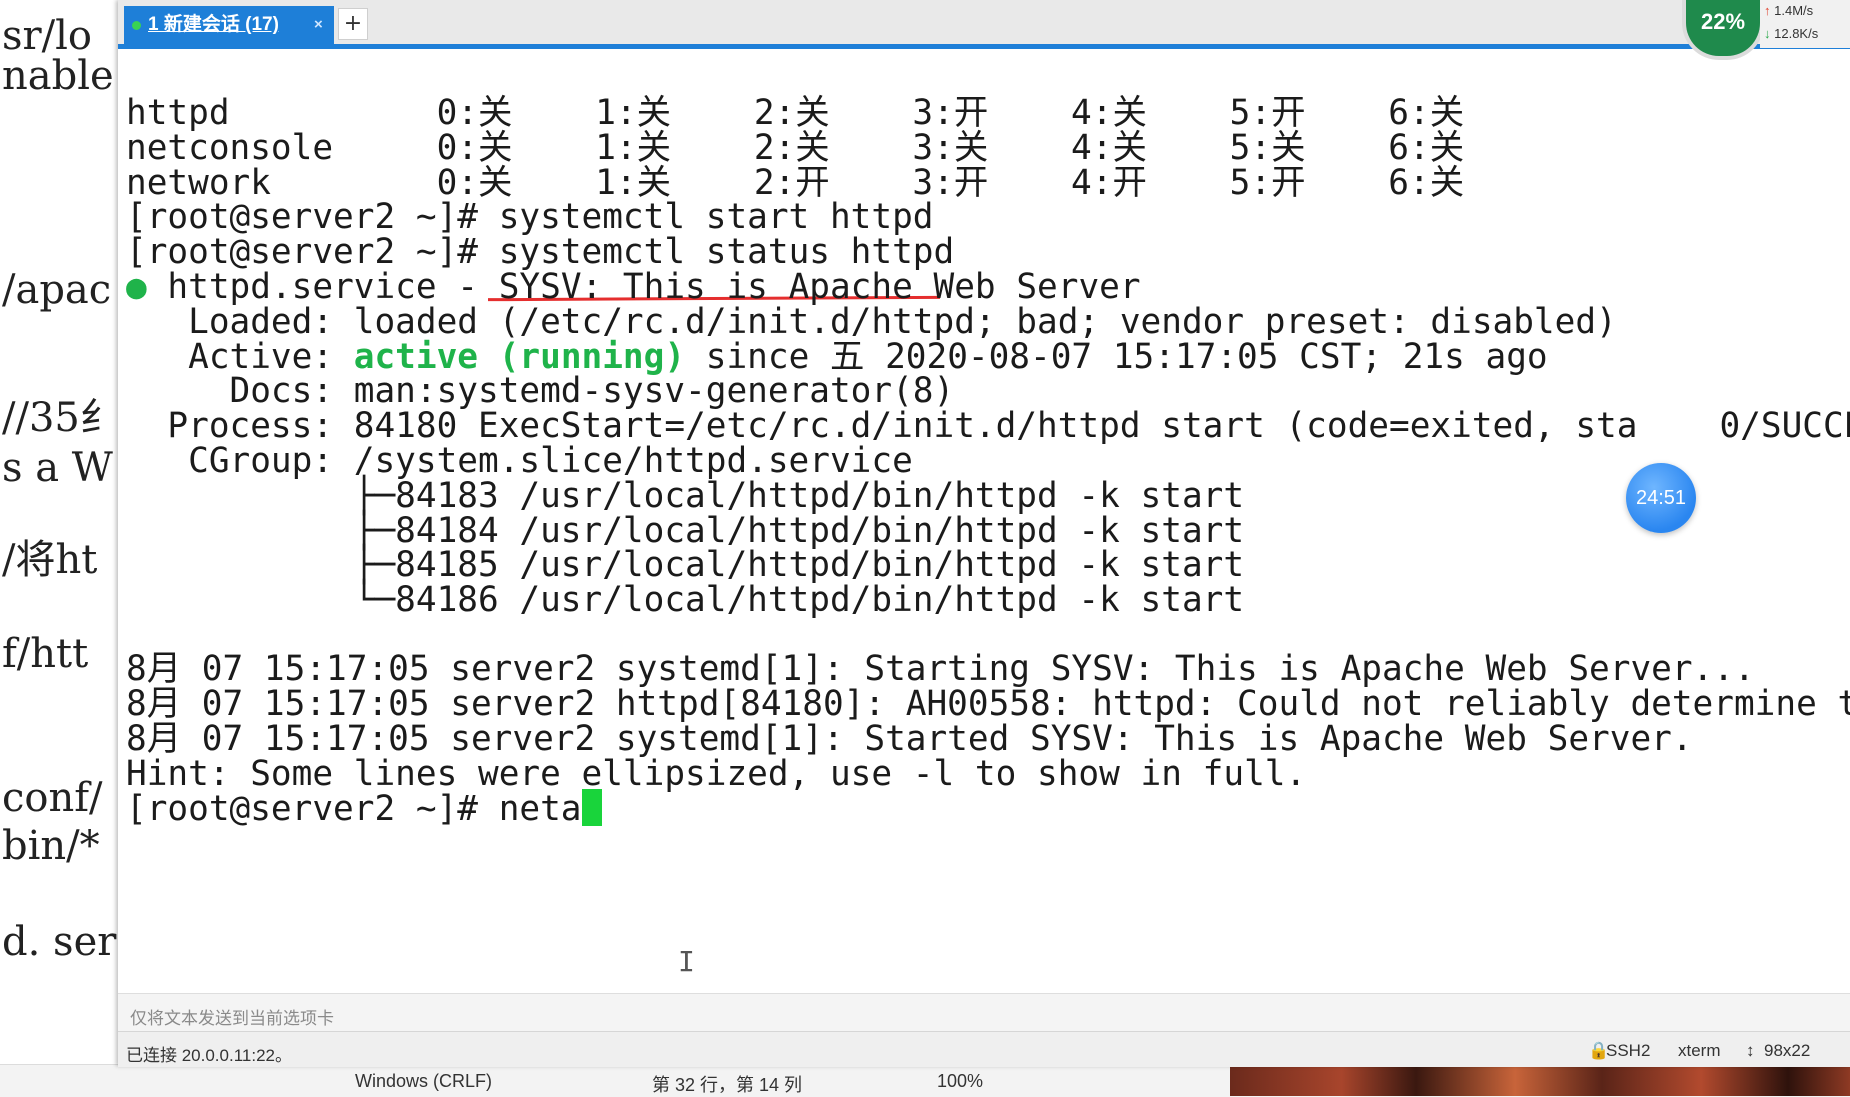 Image resolution: width=1850 pixels, height=1097 pixels. Describe the element at coordinates (312, 252) in the screenshot. I see `shell-prompt: [root@server2 ~]#` at that location.